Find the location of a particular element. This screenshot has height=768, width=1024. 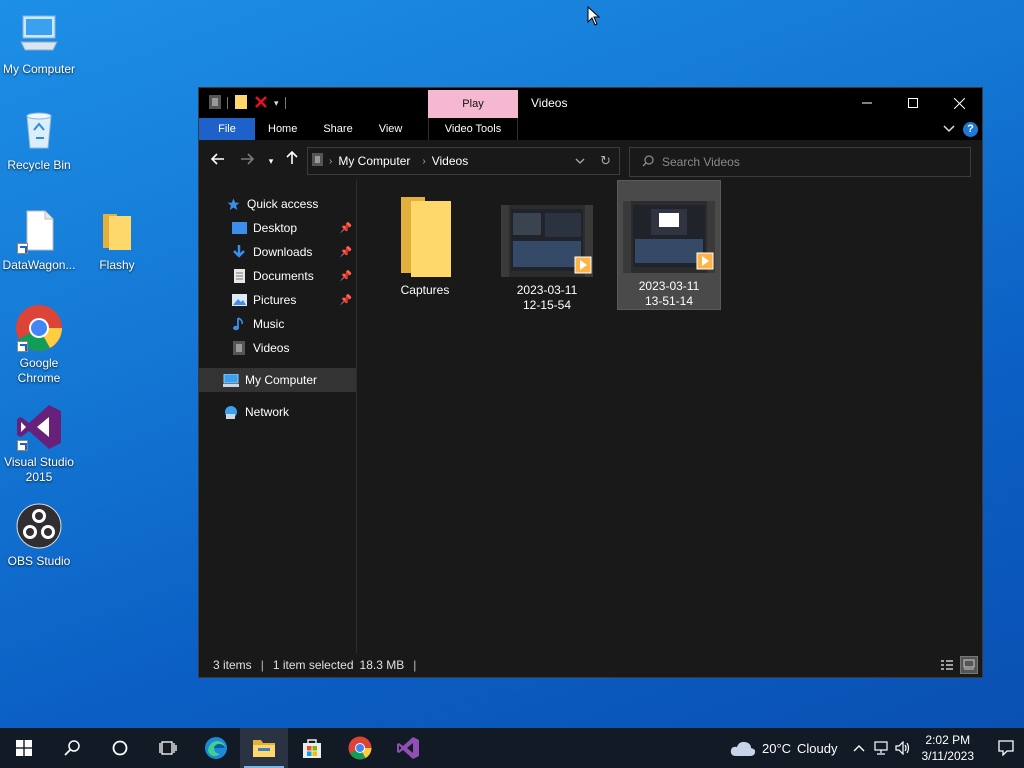

nav-item-videos: Videos is located at coordinates (277, 348).